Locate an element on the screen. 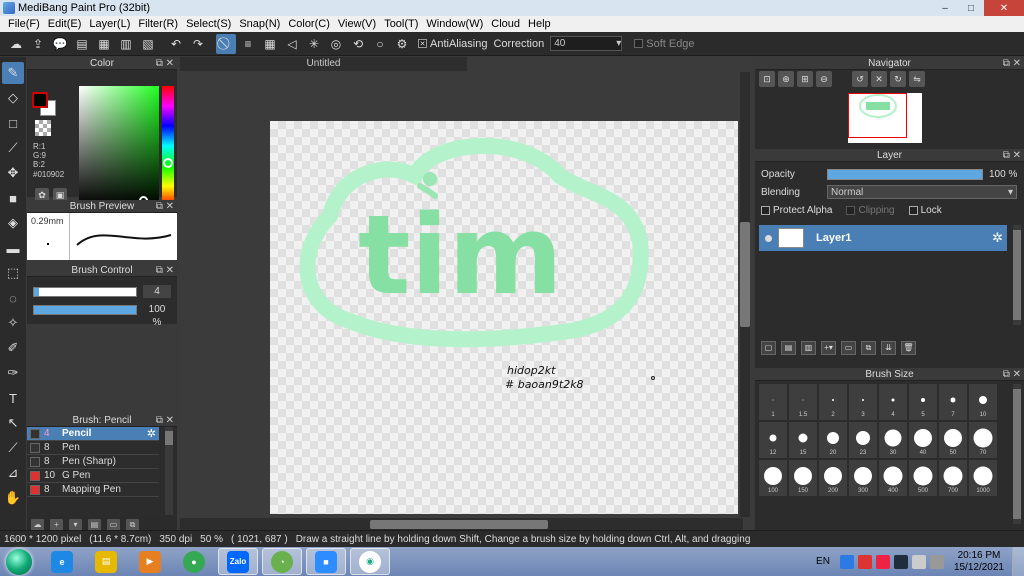 The image size is (1024, 576). clipping-checkbox is located at coordinates (851, 210).